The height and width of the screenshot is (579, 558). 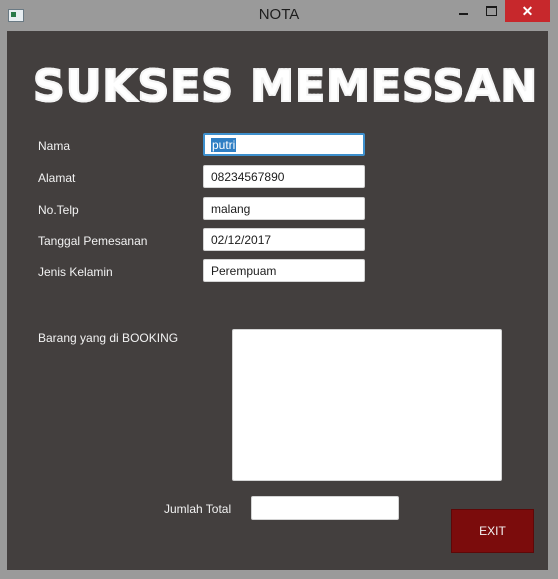 I want to click on total-label: Jumlah Total, so click(x=198, y=509).